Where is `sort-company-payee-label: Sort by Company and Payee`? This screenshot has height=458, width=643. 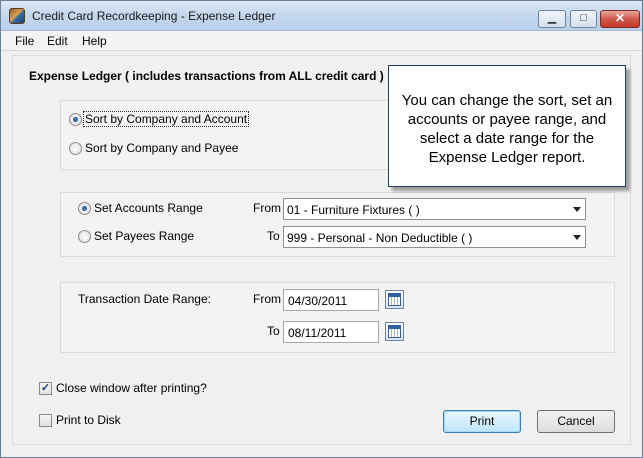
sort-company-payee-label: Sort by Company and Payee is located at coordinates (161, 148).